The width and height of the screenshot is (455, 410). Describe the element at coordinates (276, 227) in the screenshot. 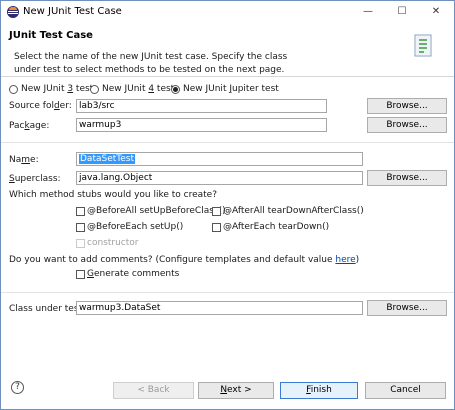

I see `after-each-label: @AfterEach tearDown()` at that location.